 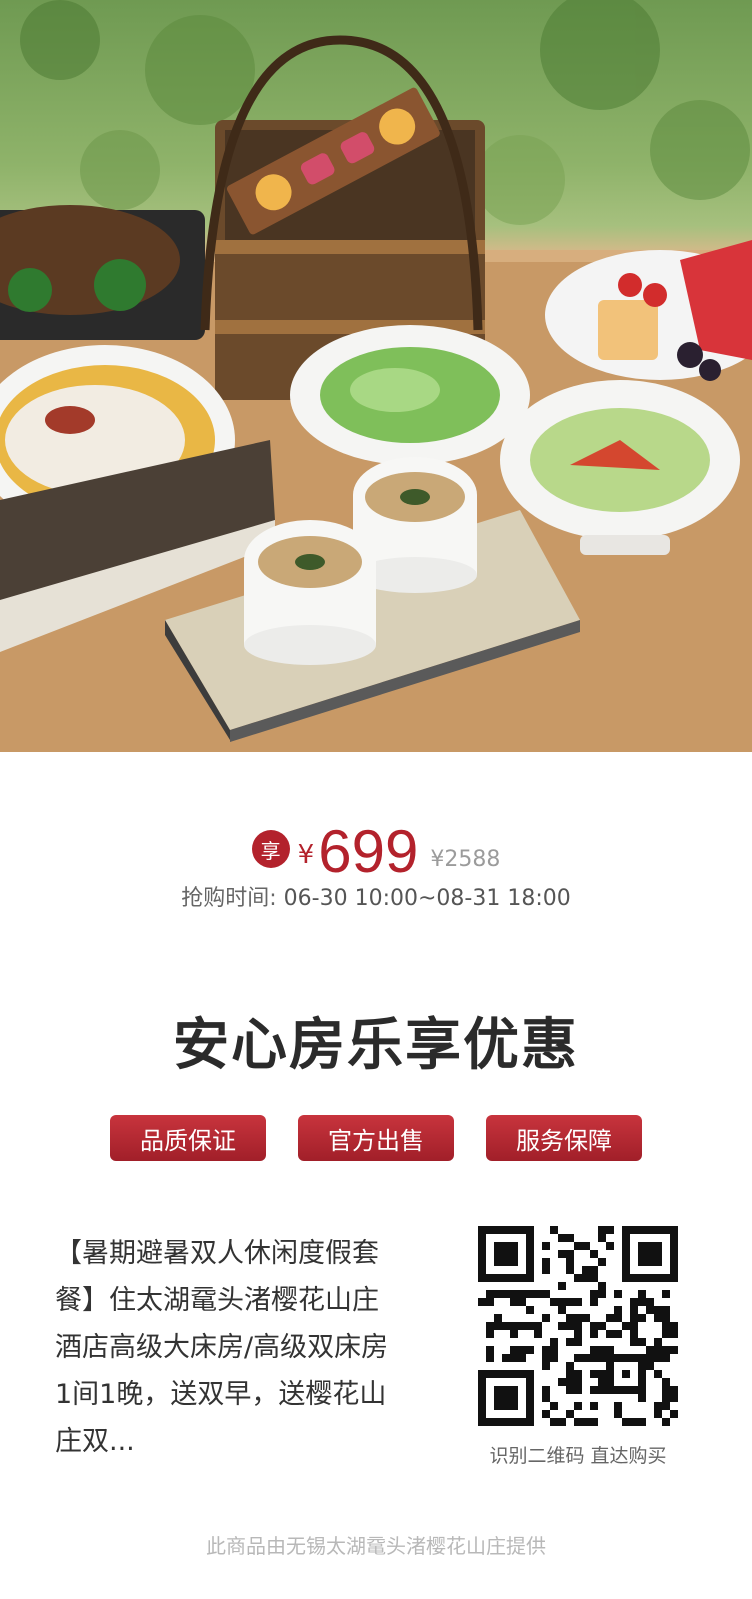 I want to click on provider-footer: 此商品由无锡太湖鼋头渚樱花山庄提供, so click(x=376, y=1546).